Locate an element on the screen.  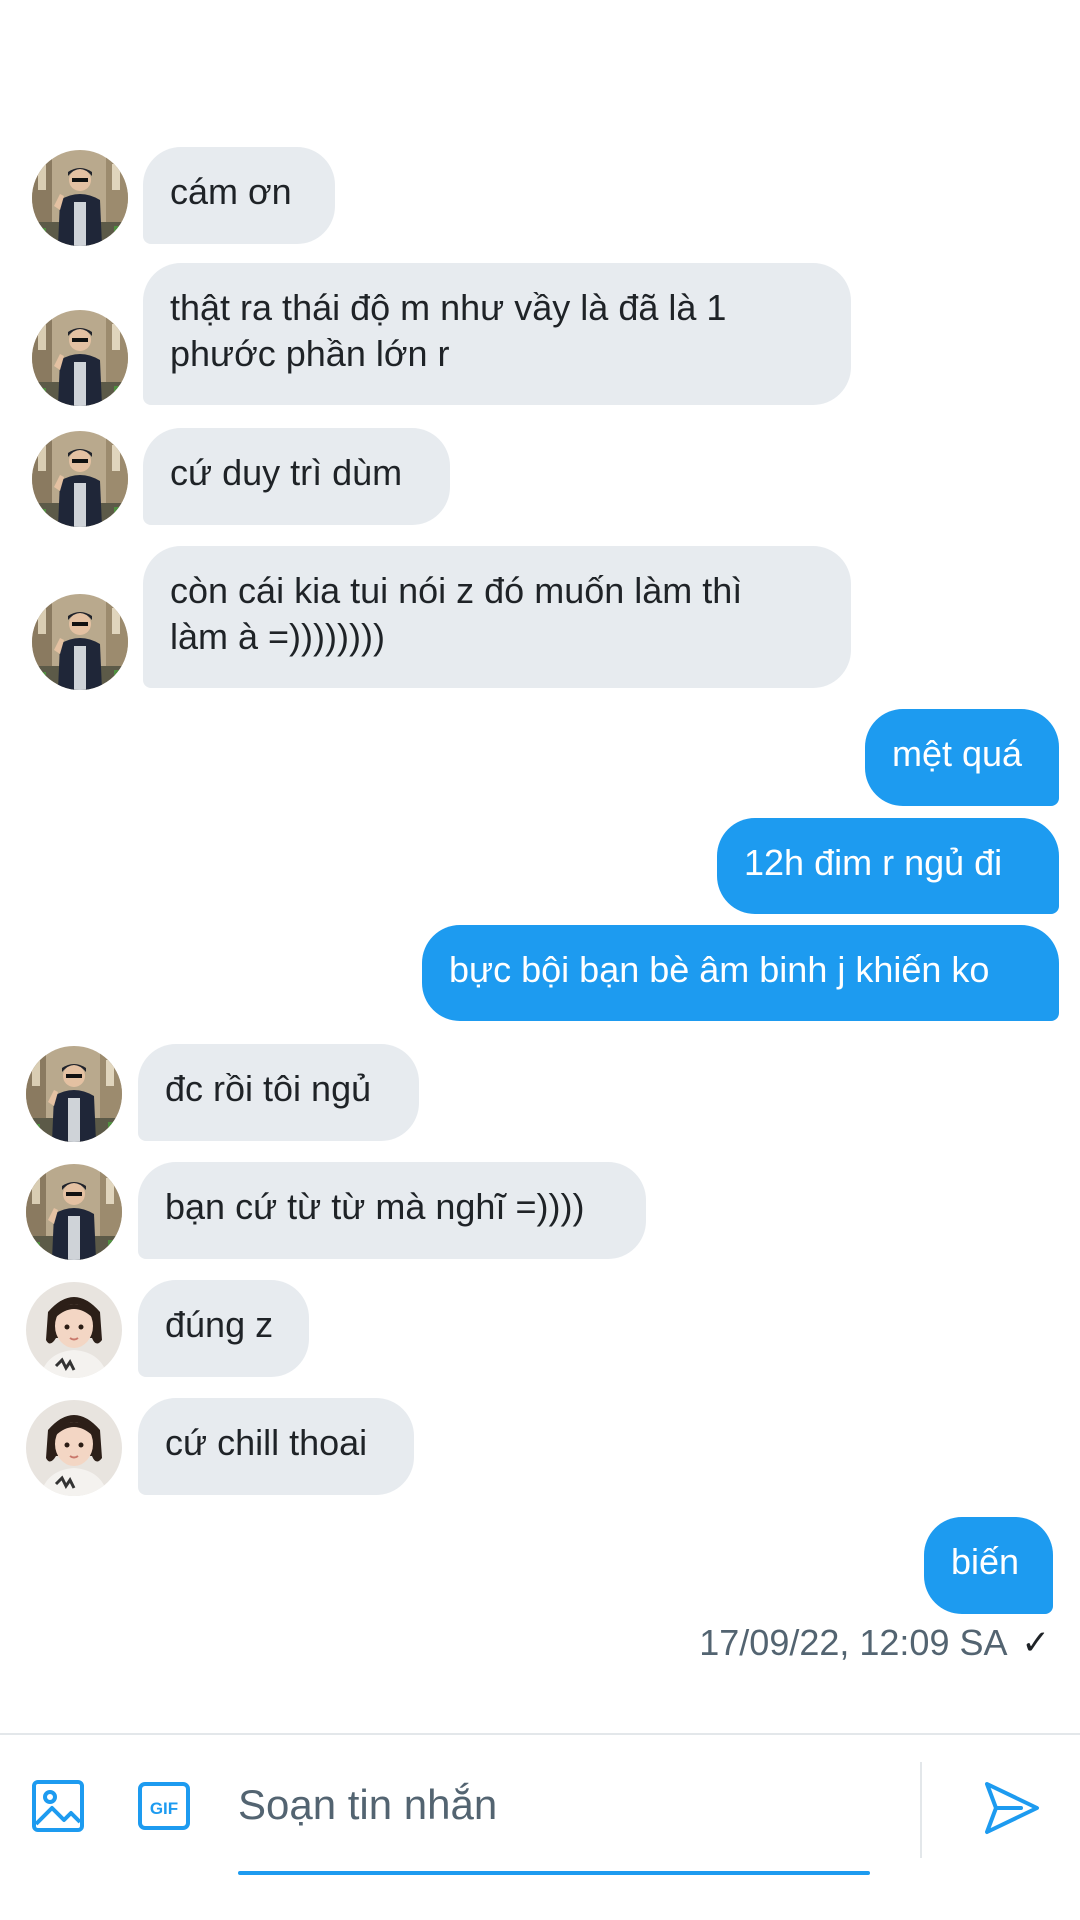
message-input is located at coordinates (553, 1805).